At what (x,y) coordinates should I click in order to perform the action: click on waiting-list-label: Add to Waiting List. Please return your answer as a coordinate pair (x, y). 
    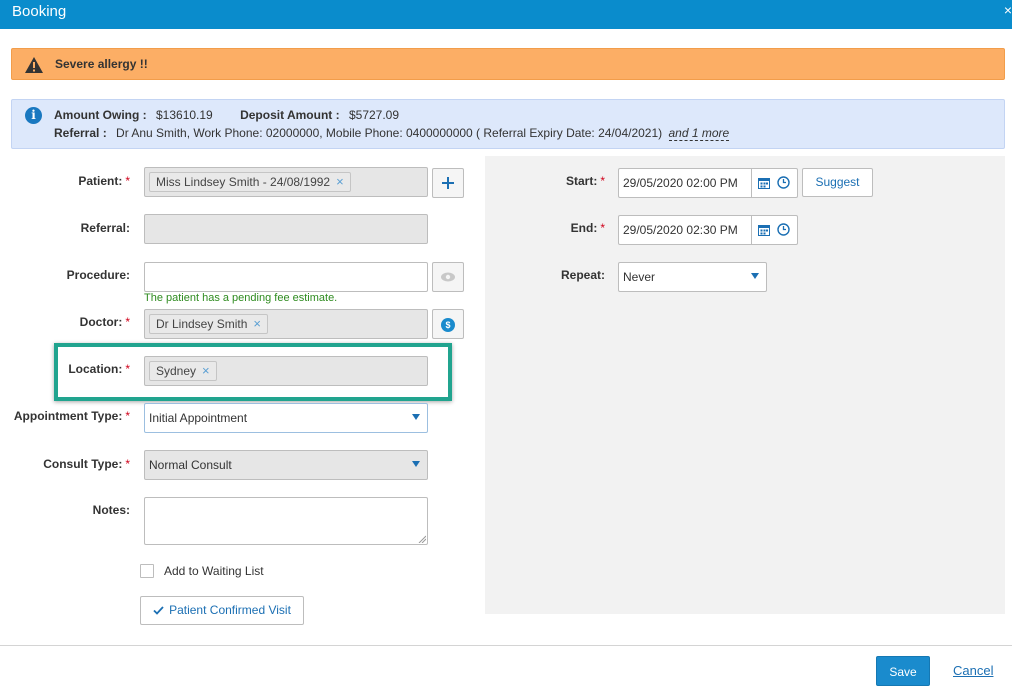
    Looking at the image, I should click on (214, 571).